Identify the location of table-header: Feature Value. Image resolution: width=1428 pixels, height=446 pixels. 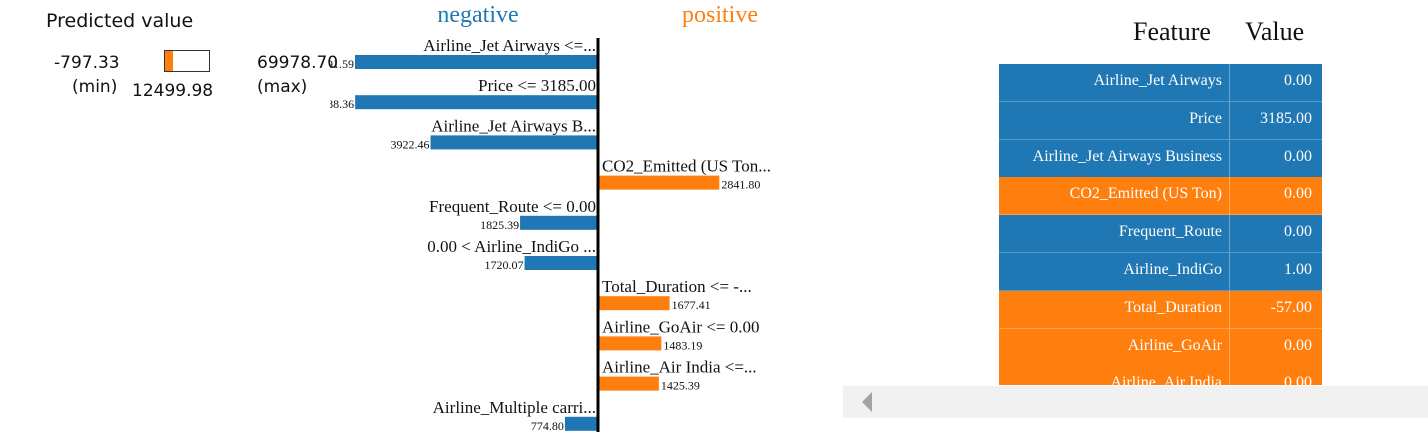
(1135, 35).